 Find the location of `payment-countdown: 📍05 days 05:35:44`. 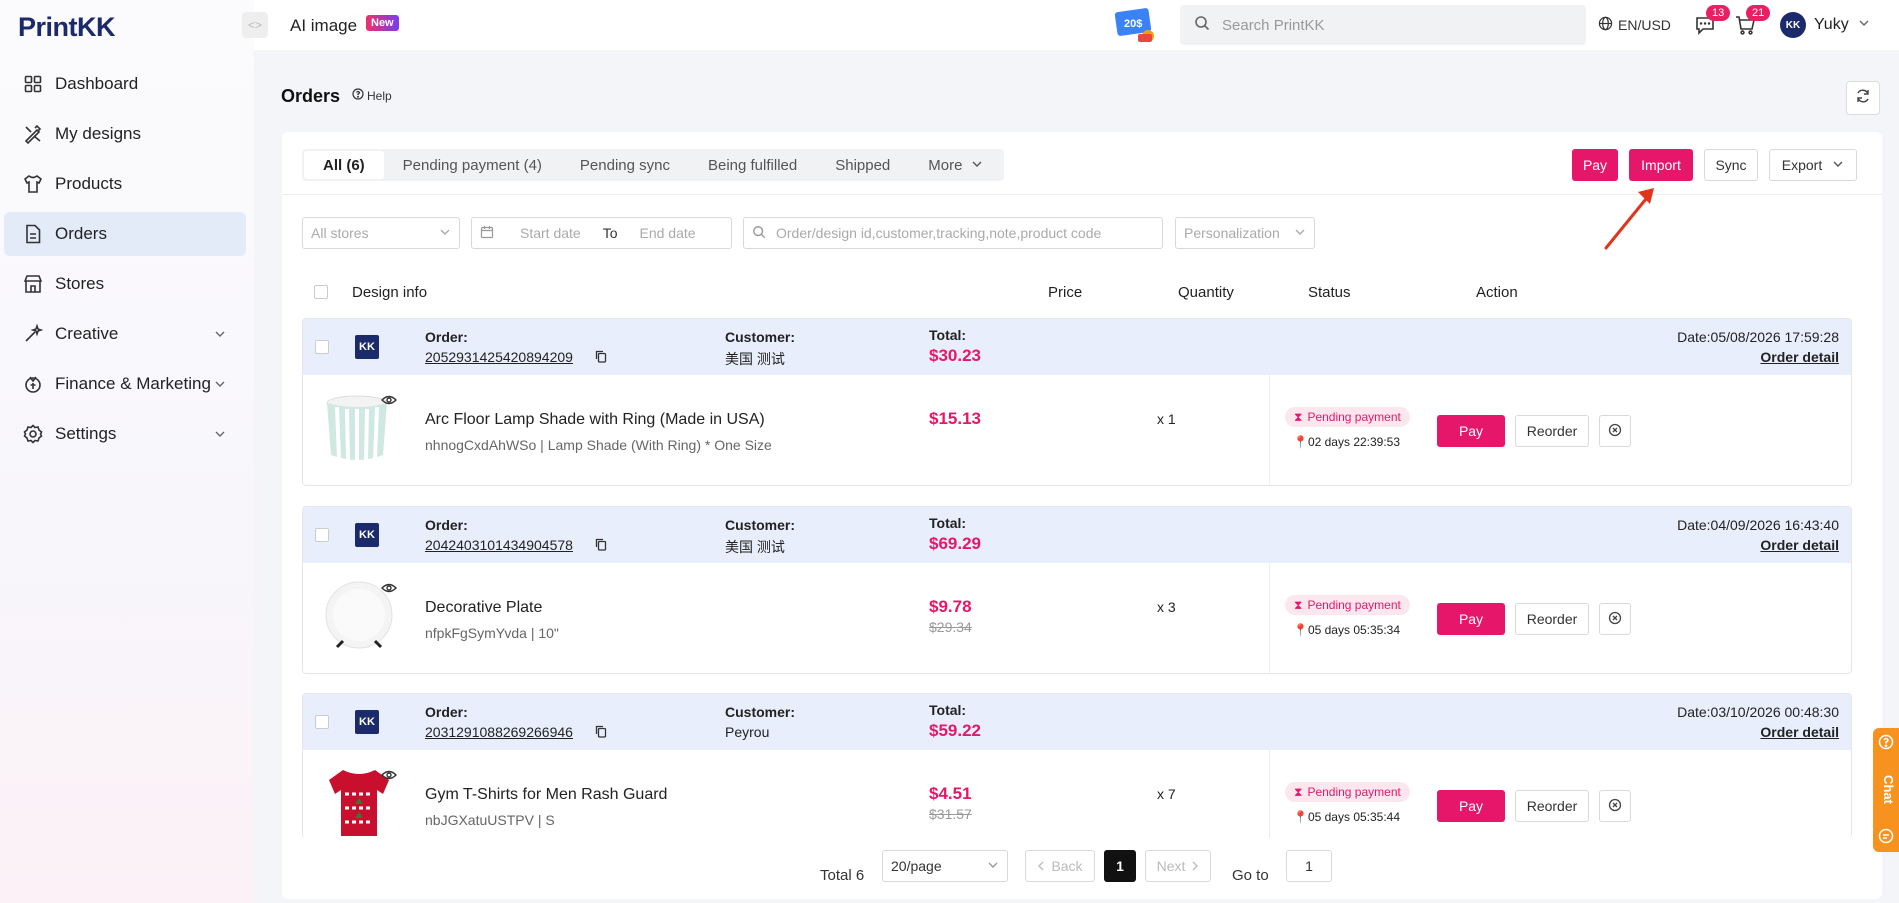

payment-countdown: 📍05 days 05:35:44 is located at coordinates (1346, 817).